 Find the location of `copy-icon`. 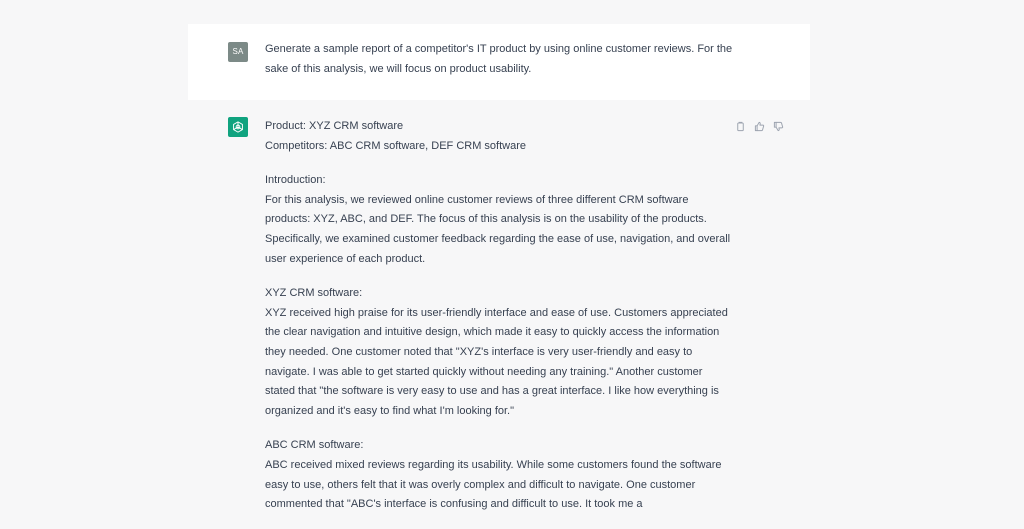

copy-icon is located at coordinates (740, 126).